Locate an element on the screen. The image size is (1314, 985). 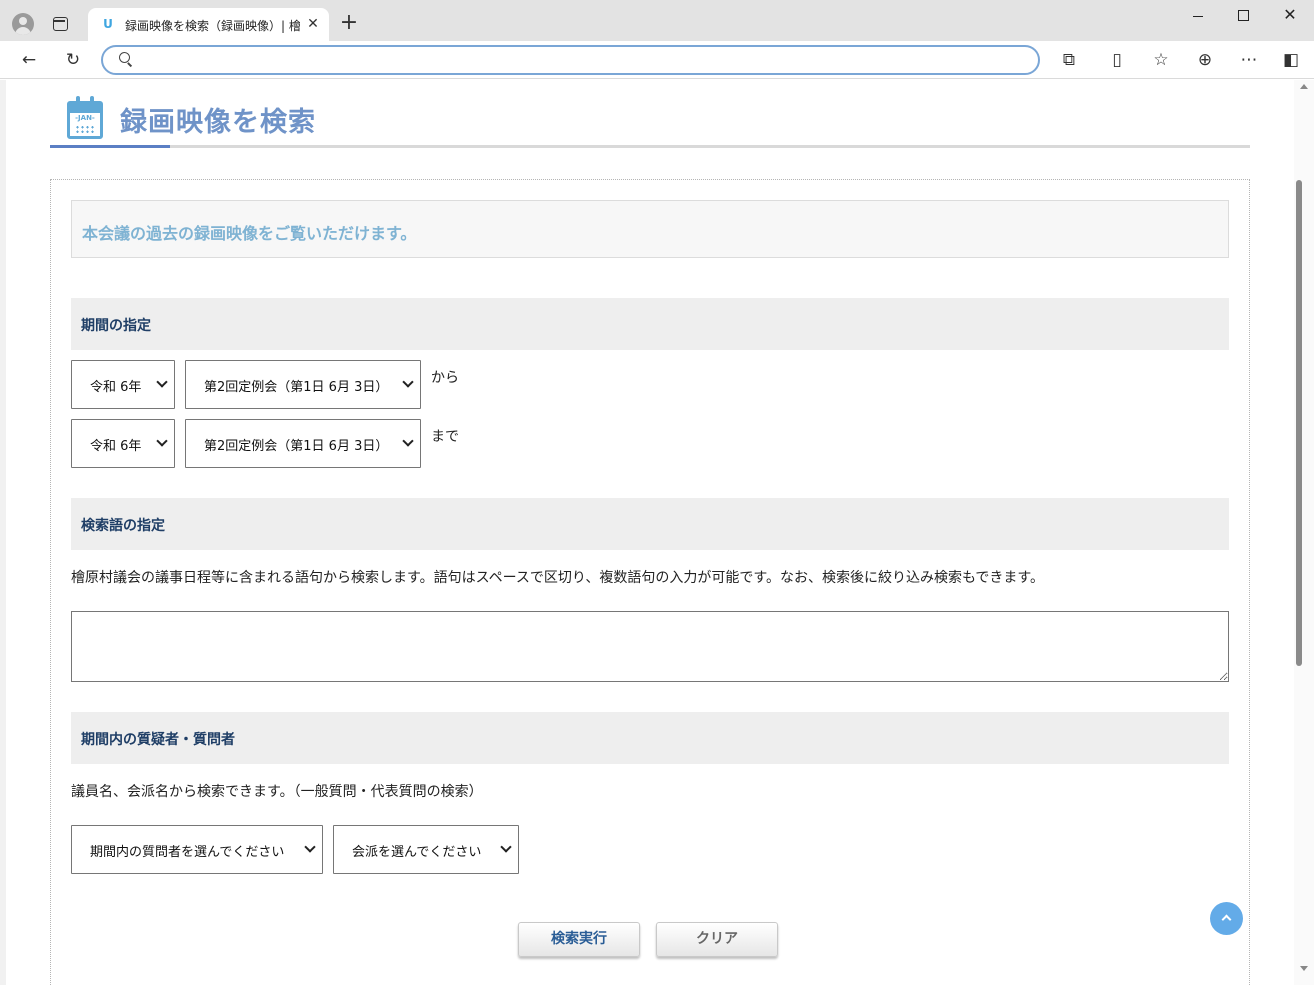
new-tab-icon: + is located at coordinates (349, 24).